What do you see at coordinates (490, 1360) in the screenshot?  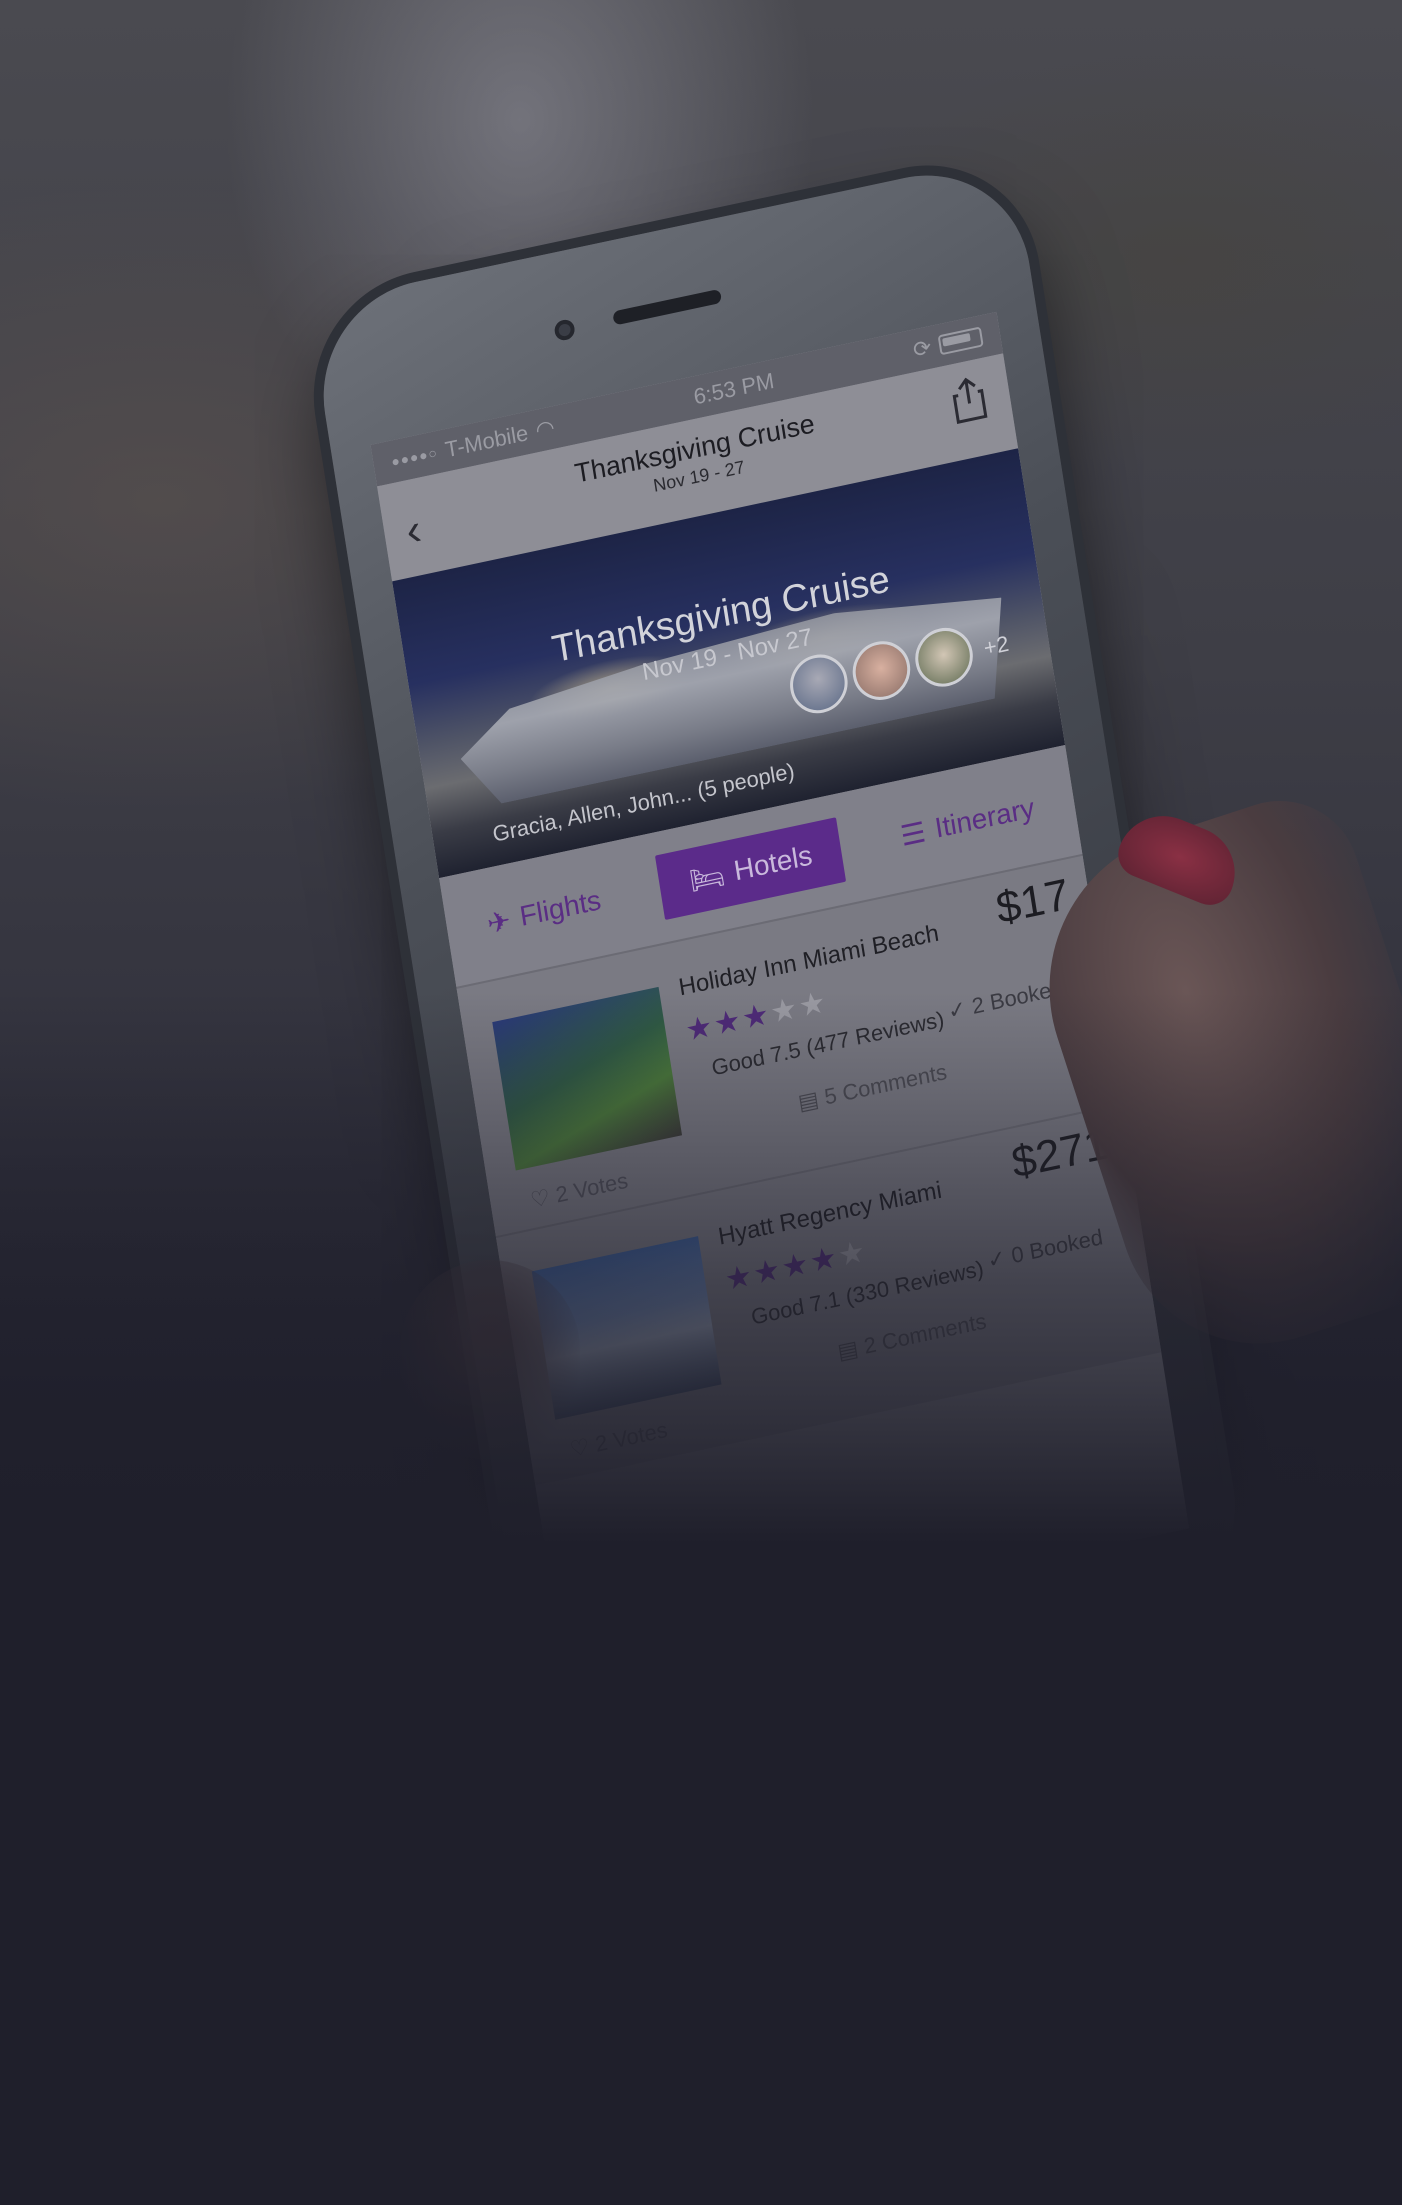 I see `hand-thumb` at bounding box center [490, 1360].